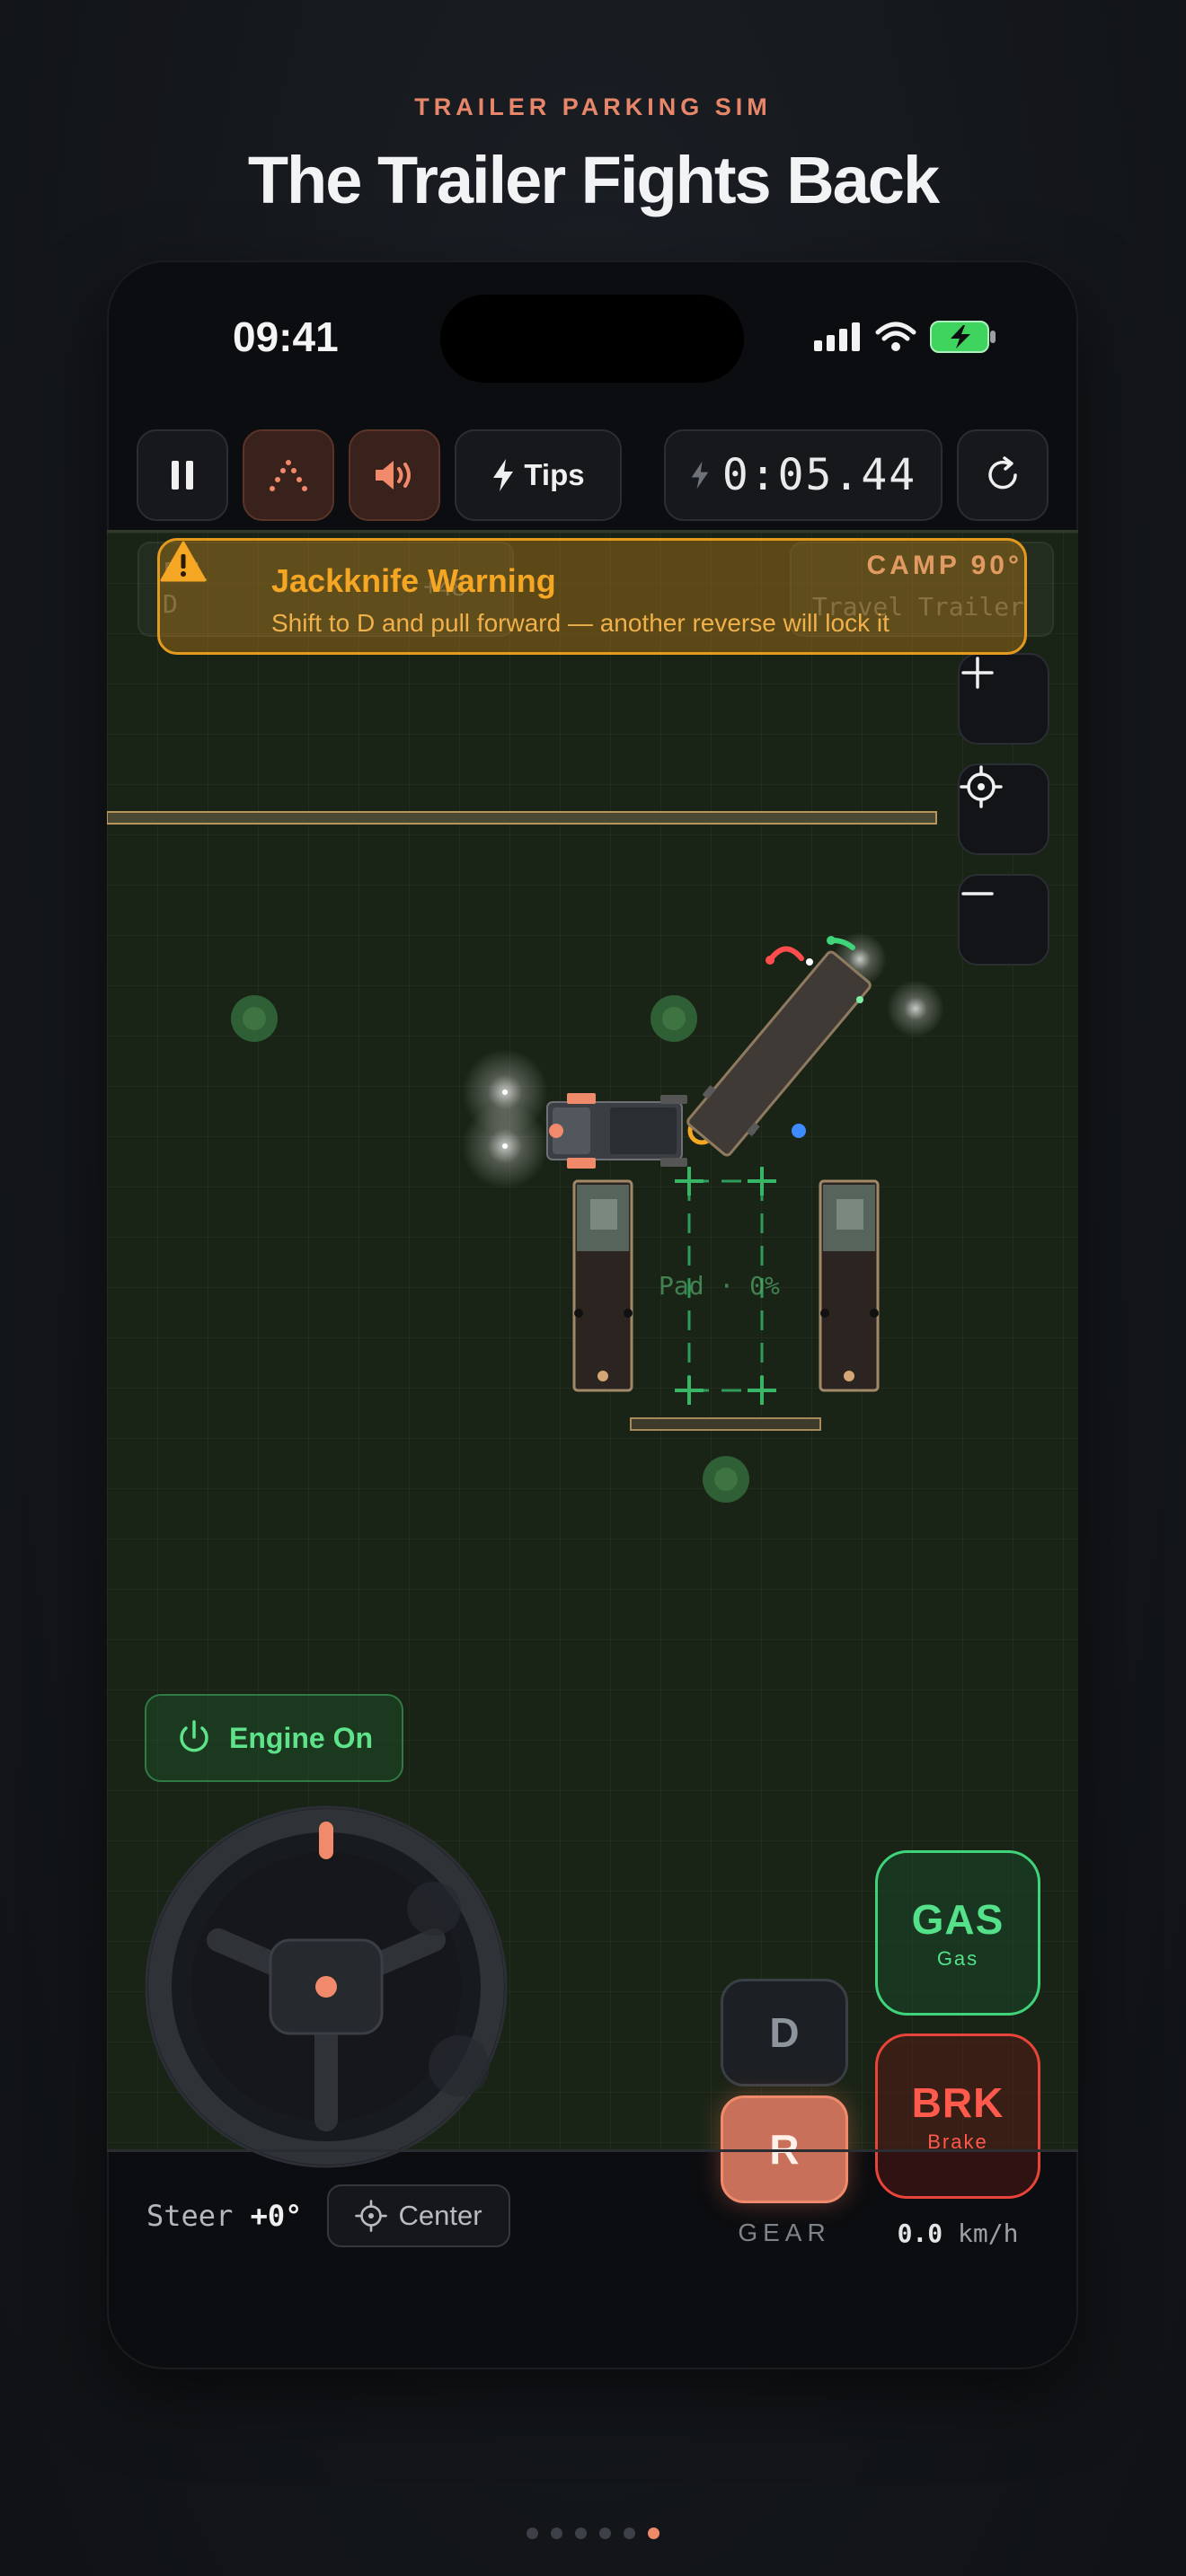 Image resolution: width=1186 pixels, height=2576 pixels. I want to click on cones-icon, so click(288, 475).